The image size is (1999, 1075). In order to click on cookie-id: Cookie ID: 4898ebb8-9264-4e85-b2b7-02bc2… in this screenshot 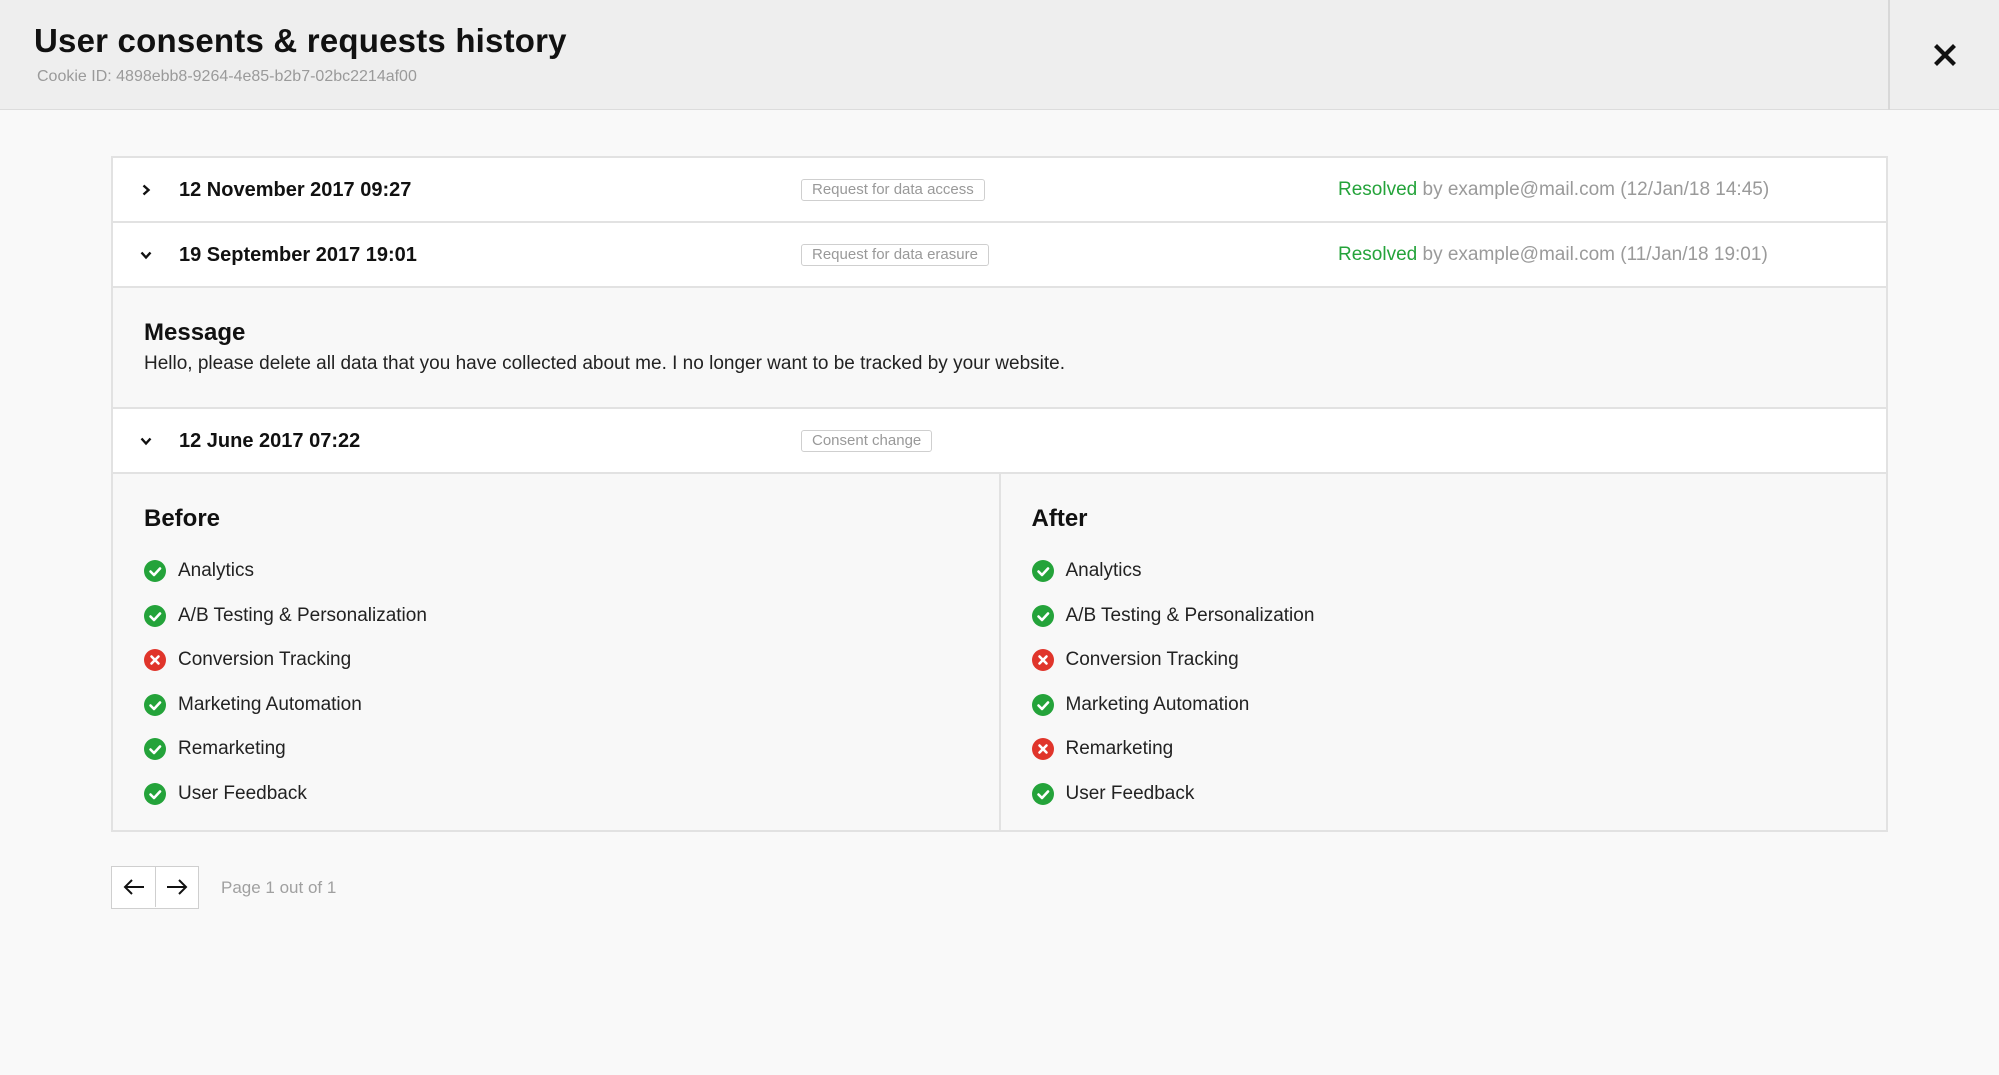, I will do `click(227, 76)`.